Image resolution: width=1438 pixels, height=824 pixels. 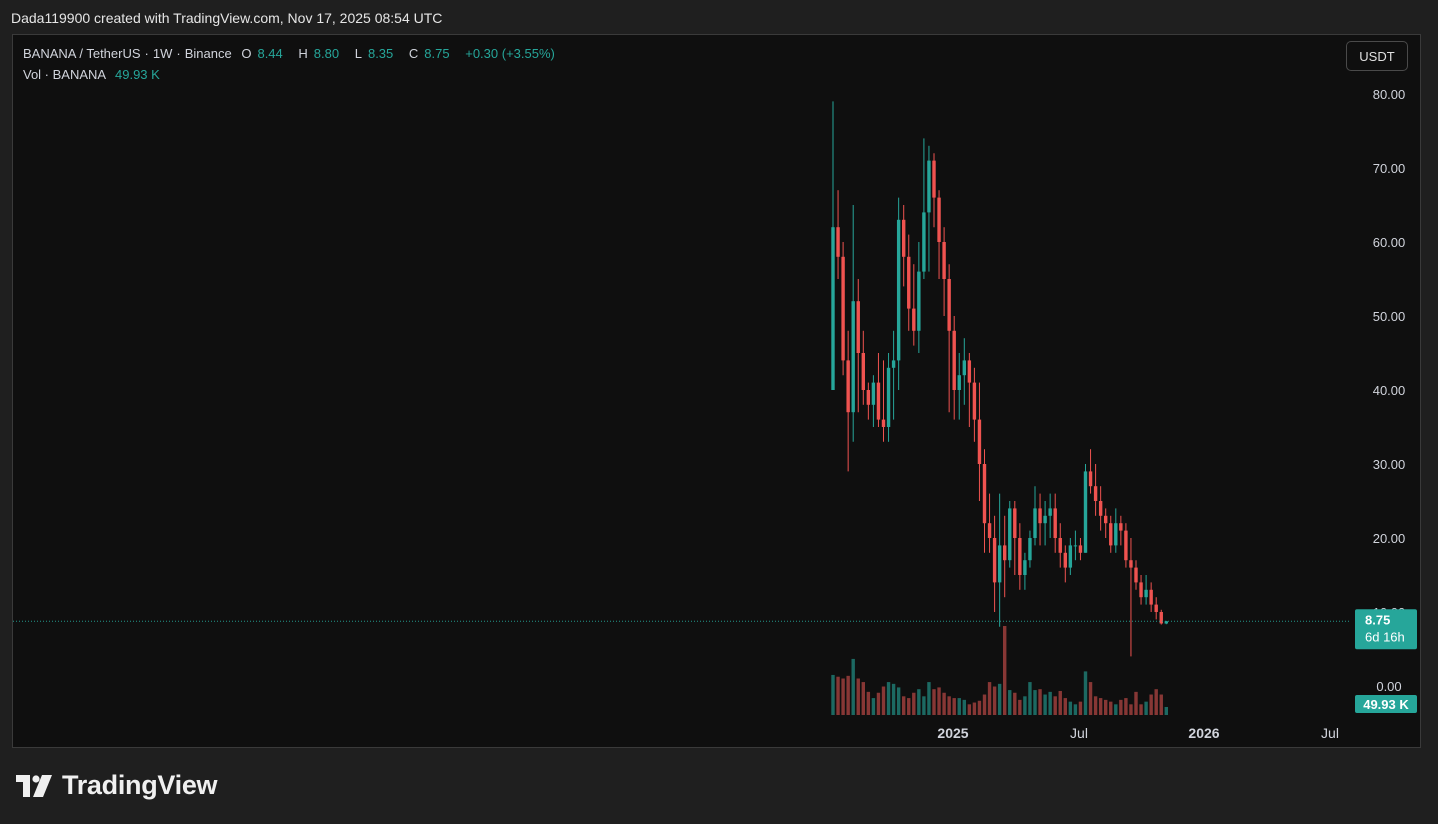 What do you see at coordinates (1203, 733) in the screenshot?
I see `x-axis-tick-label: 2026` at bounding box center [1203, 733].